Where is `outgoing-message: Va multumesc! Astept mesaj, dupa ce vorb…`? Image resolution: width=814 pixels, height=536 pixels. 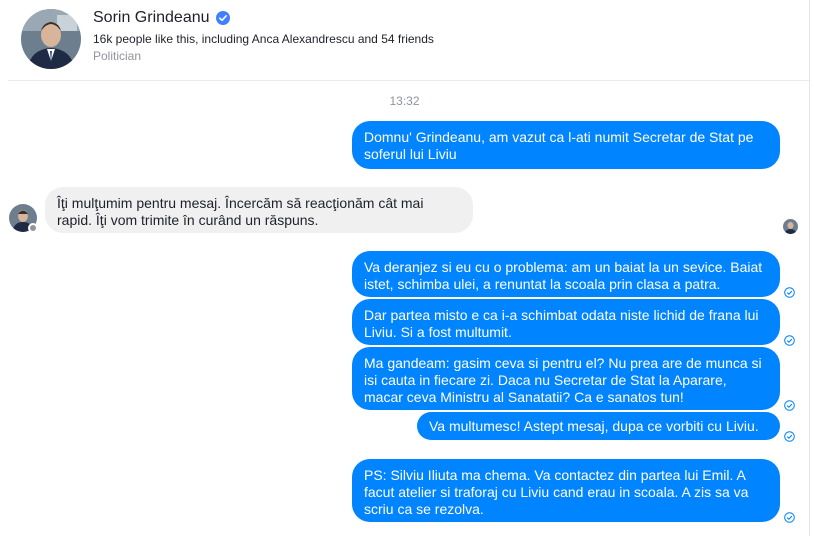 outgoing-message: Va multumesc! Astept mesaj, dupa ce vorb… is located at coordinates (598, 426).